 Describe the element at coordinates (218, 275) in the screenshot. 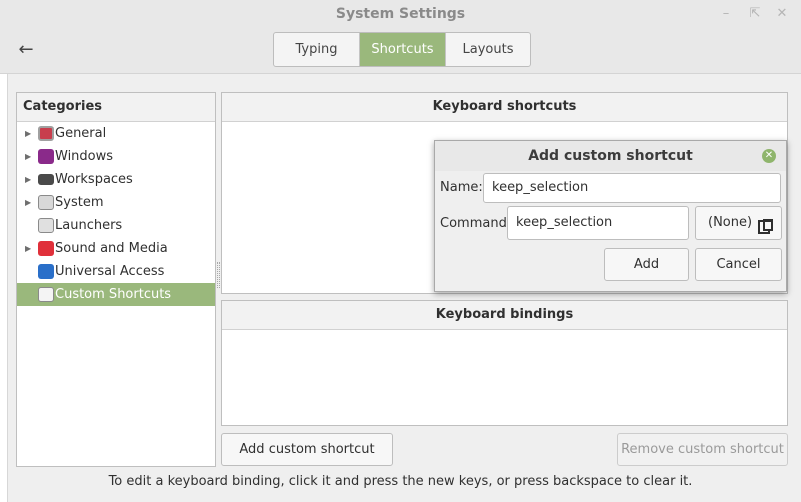

I see `pane-resize-handle` at that location.